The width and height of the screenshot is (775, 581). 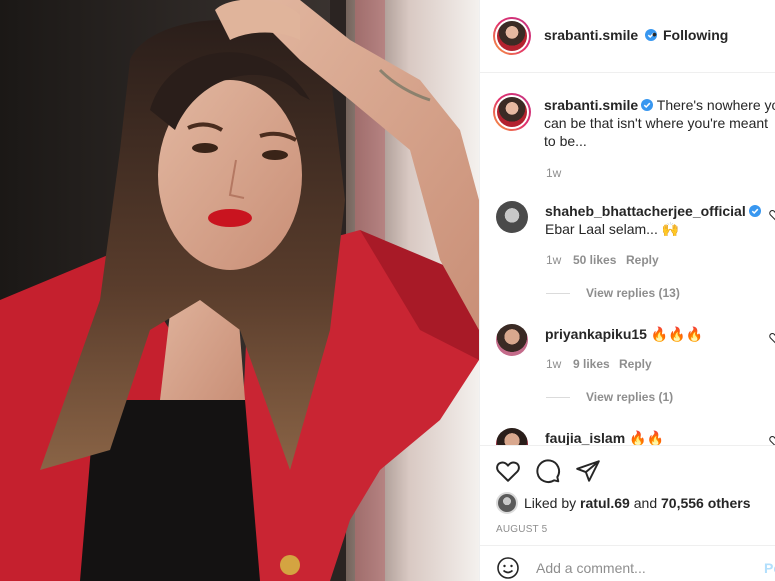 I want to click on smiley-icon, so click(x=508, y=568).